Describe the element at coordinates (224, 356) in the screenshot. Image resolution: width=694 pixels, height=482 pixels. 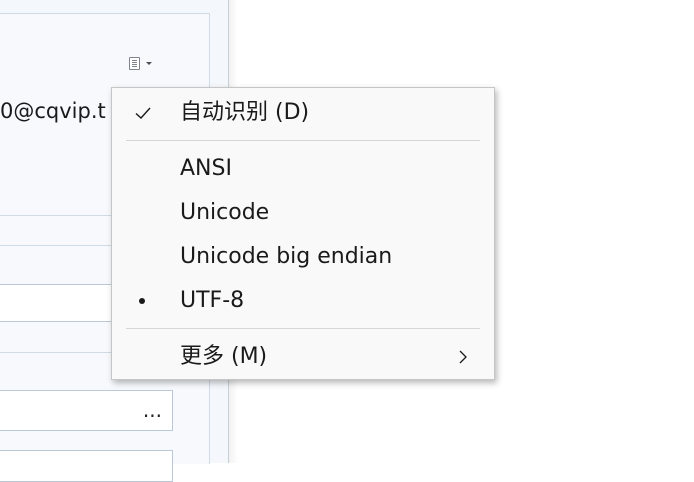
I see `menu-item-label: 更多 (M)` at that location.